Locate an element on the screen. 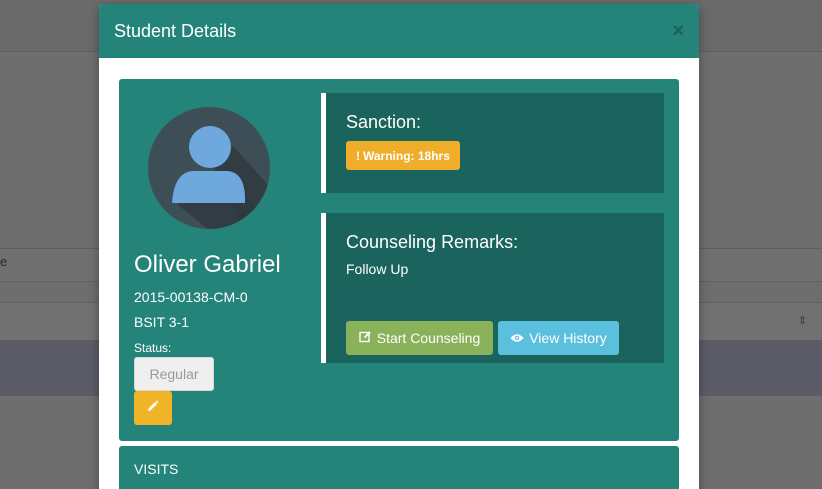  start-counseling-button: Start Counseling is located at coordinates (419, 338).